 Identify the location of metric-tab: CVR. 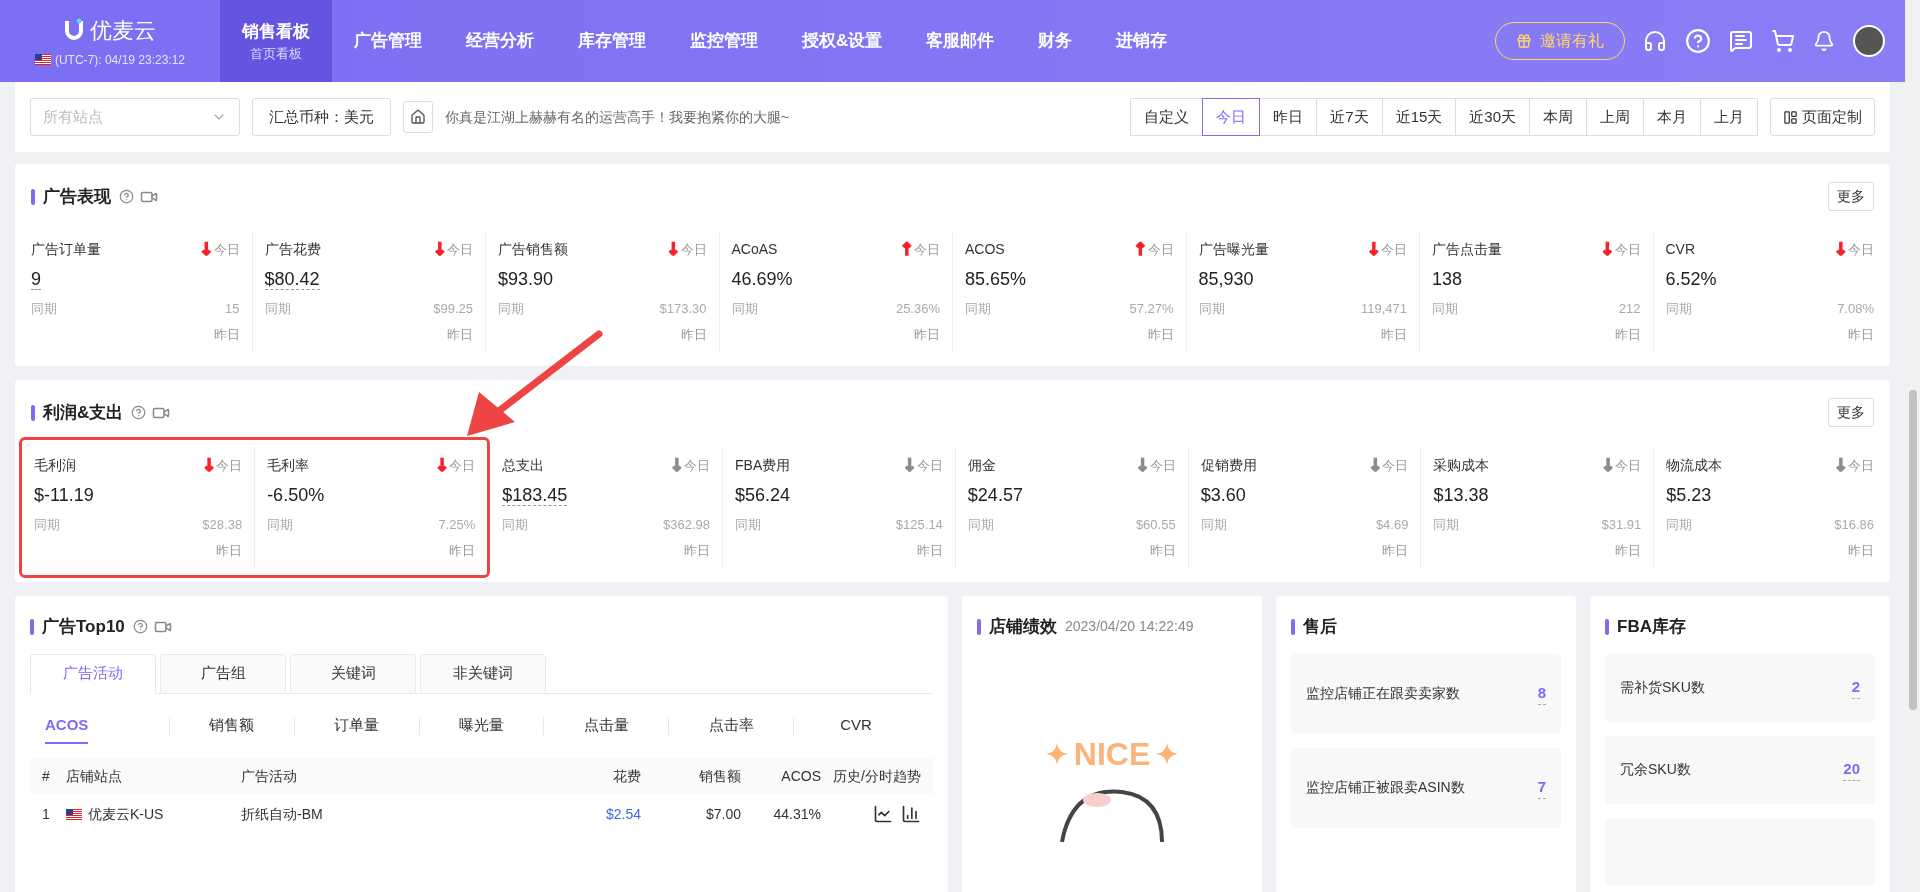
(856, 725).